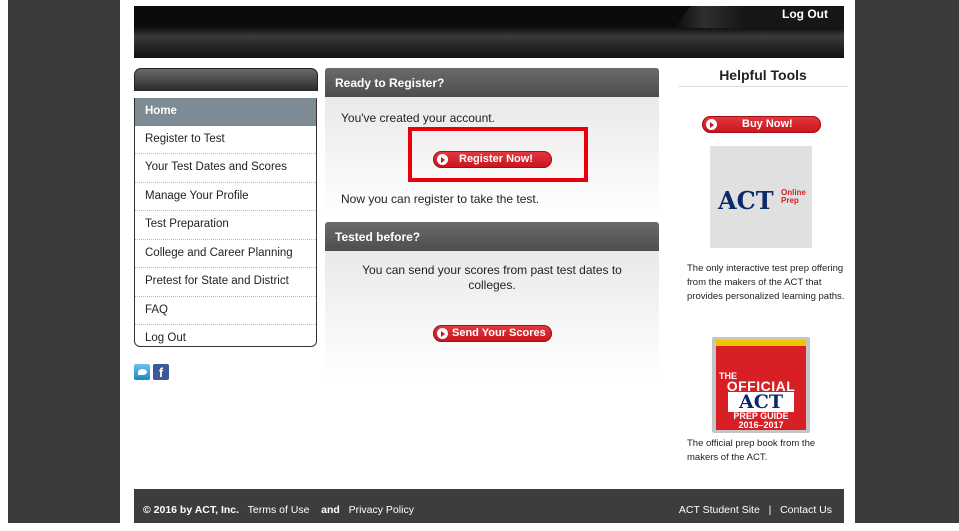  Describe the element at coordinates (492, 236) in the screenshot. I see `tested-panel-title: Tested before?` at that location.